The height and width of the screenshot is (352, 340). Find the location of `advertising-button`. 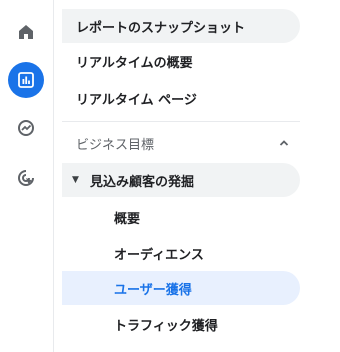

advertising-button is located at coordinates (26, 178).